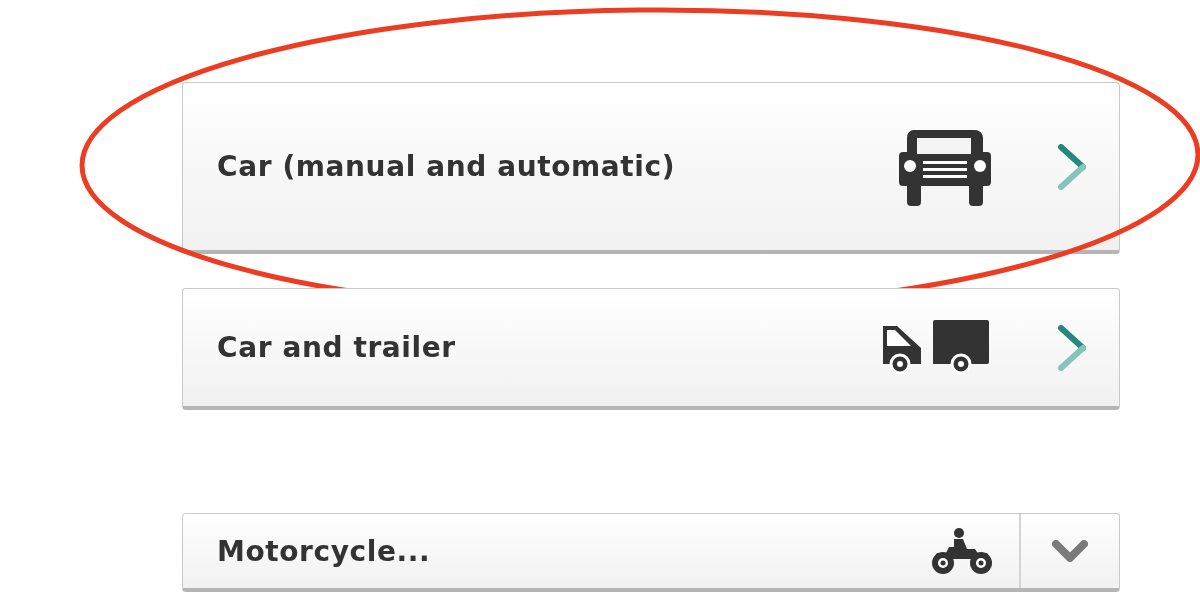  What do you see at coordinates (1070, 551) in the screenshot?
I see `caret-icon` at bounding box center [1070, 551].